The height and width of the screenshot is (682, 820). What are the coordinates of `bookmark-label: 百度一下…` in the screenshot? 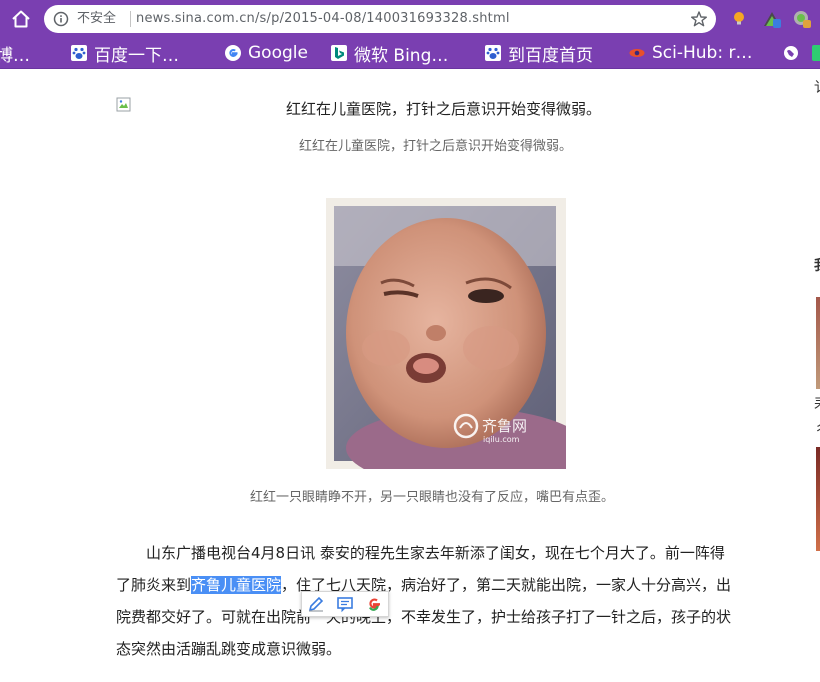 It's located at (136, 55).